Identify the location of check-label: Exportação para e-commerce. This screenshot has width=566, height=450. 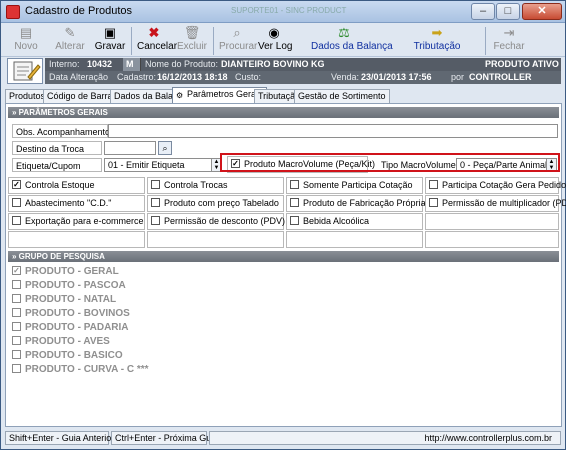
(84, 221).